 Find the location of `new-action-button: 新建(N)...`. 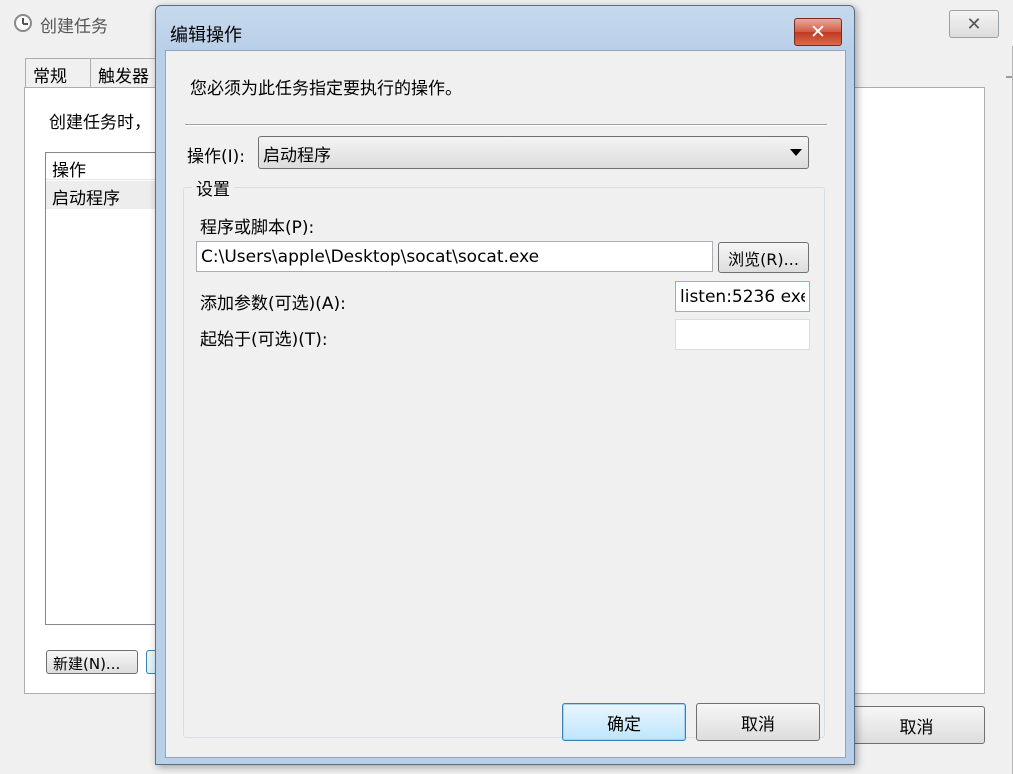

new-action-button: 新建(N)... is located at coordinates (92, 662).